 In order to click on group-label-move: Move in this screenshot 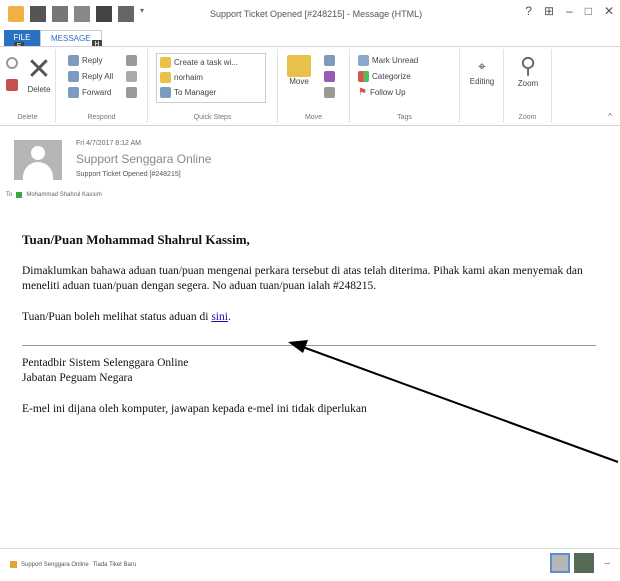, I will do `click(313, 117)`.